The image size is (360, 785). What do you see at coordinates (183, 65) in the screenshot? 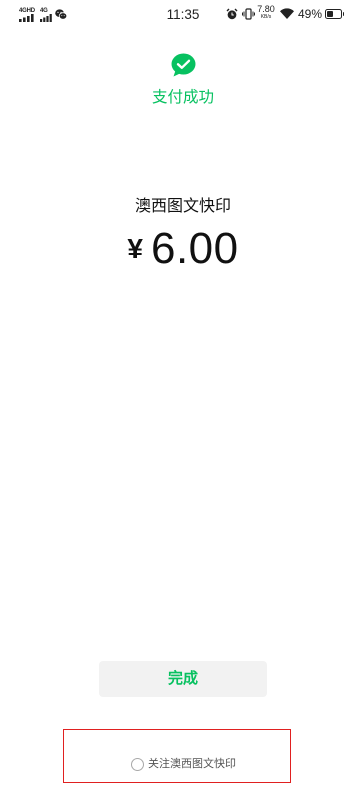
I see `success-check-icon` at bounding box center [183, 65].